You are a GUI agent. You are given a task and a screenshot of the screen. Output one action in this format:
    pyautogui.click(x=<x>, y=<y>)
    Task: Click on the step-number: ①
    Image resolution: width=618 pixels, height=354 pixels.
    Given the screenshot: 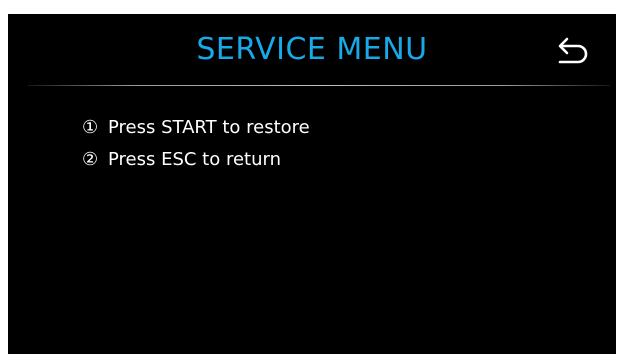 What is the action you would take?
    pyautogui.click(x=90, y=127)
    